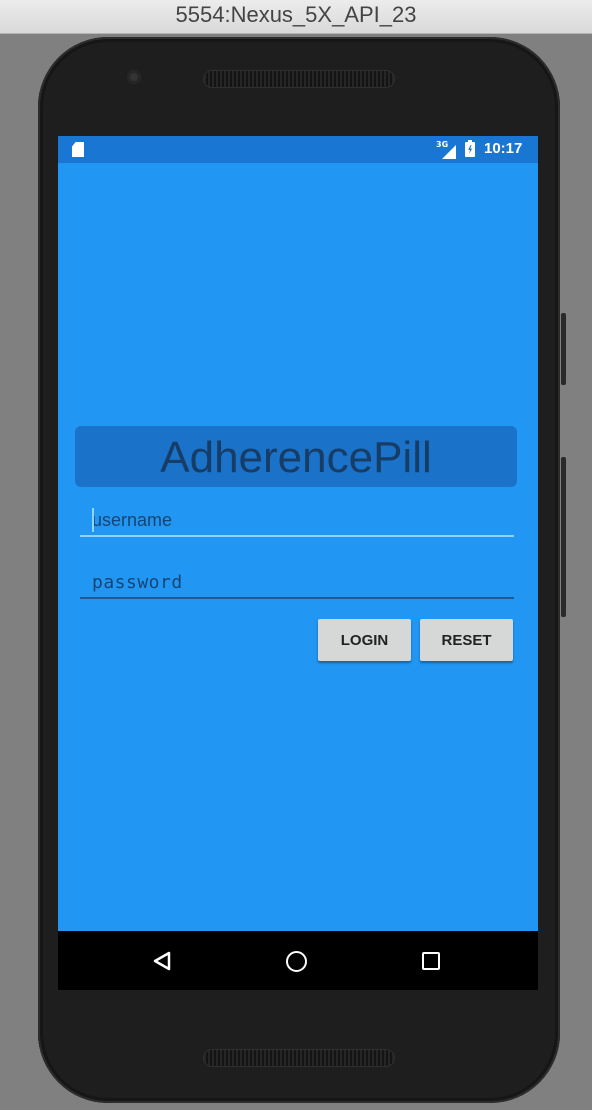  What do you see at coordinates (299, 79) in the screenshot?
I see `top-speaker` at bounding box center [299, 79].